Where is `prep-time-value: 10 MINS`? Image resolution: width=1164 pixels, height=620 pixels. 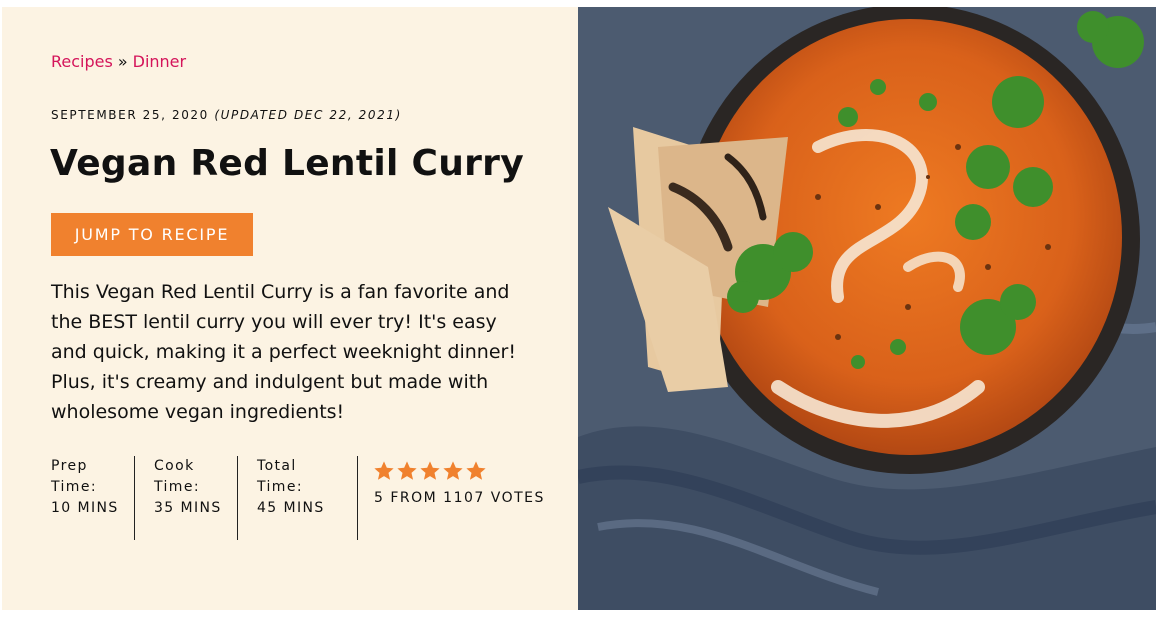
prep-time-value: 10 MINS is located at coordinates (85, 508).